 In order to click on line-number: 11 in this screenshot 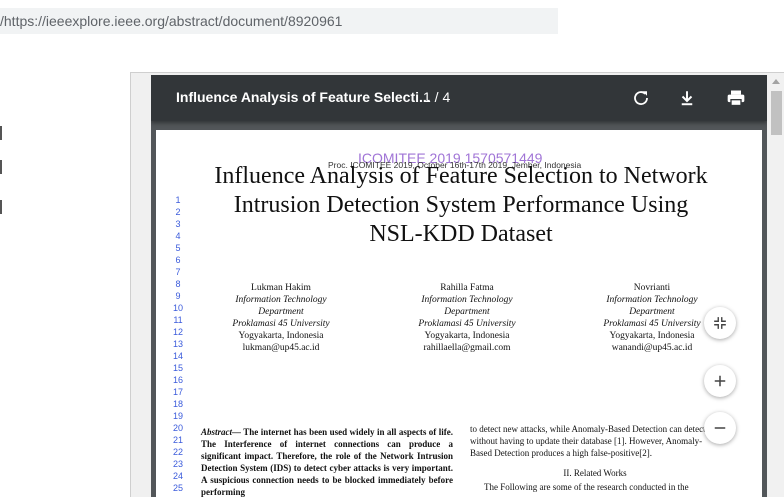, I will do `click(178, 320)`.